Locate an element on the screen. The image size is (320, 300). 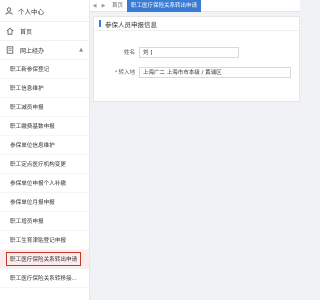
sidebar-item-label: 职工减员申报 is located at coordinates (27, 108).